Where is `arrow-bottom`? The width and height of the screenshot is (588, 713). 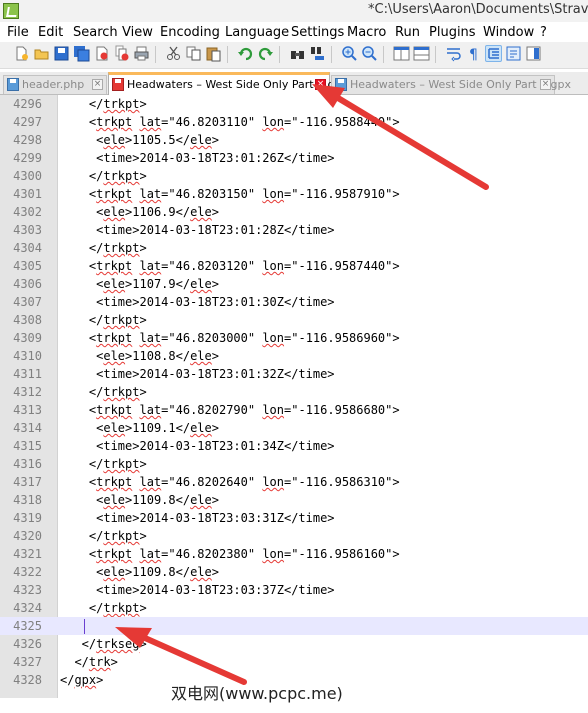 arrow-bottom is located at coordinates (181, 656).